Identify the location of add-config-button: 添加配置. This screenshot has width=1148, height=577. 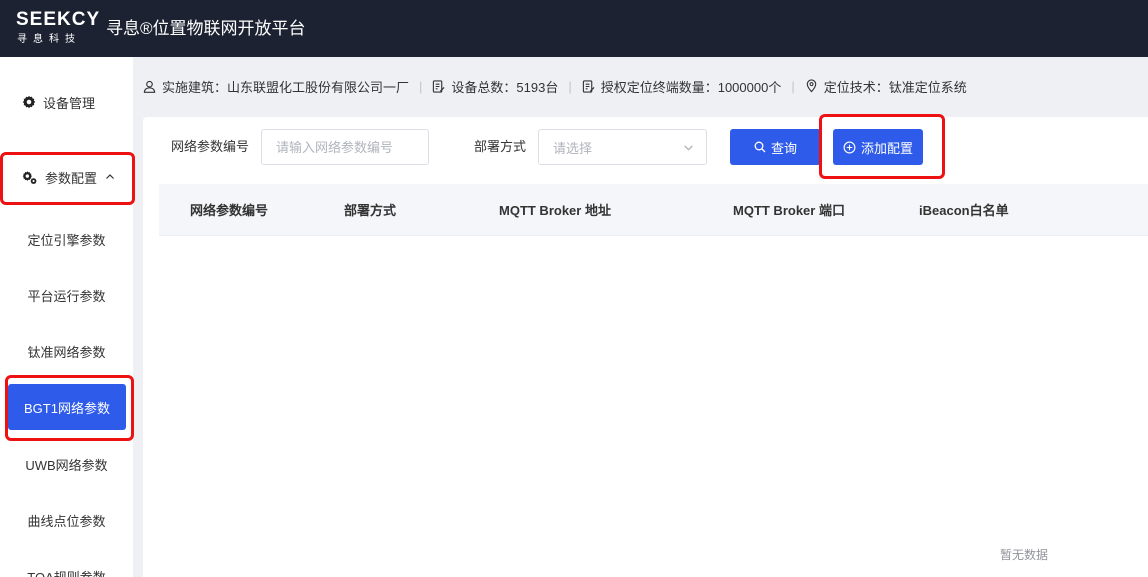
(878, 147).